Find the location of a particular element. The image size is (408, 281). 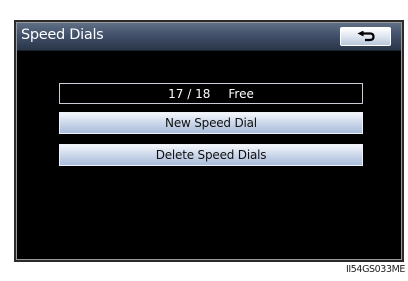

new-speed-dial-label: New Speed Dial is located at coordinates (211, 123).